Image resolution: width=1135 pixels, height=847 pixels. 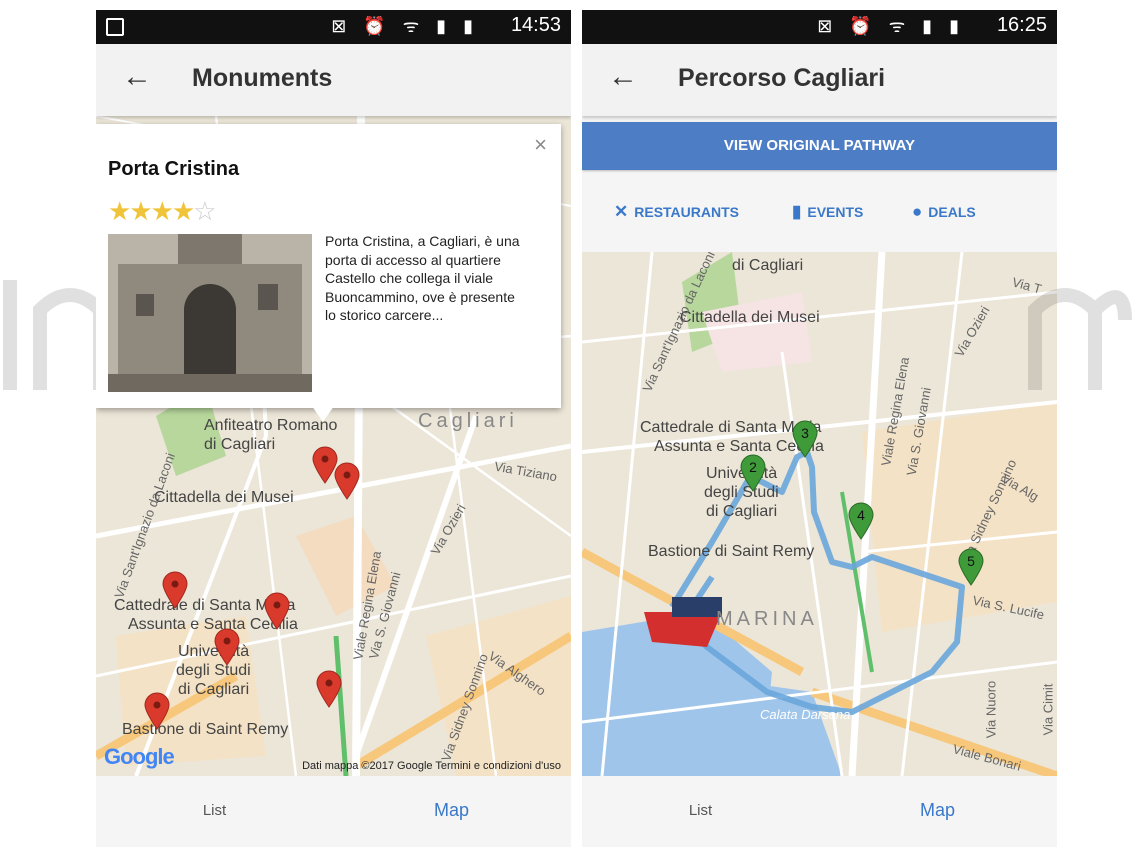 What do you see at coordinates (952, 212) in the screenshot?
I see `category-label: DEALS` at bounding box center [952, 212].